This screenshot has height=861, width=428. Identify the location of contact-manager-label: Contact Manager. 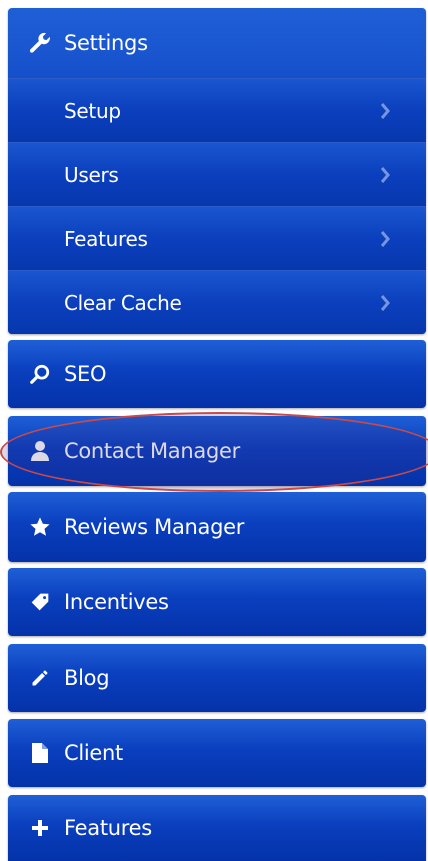
(152, 451).